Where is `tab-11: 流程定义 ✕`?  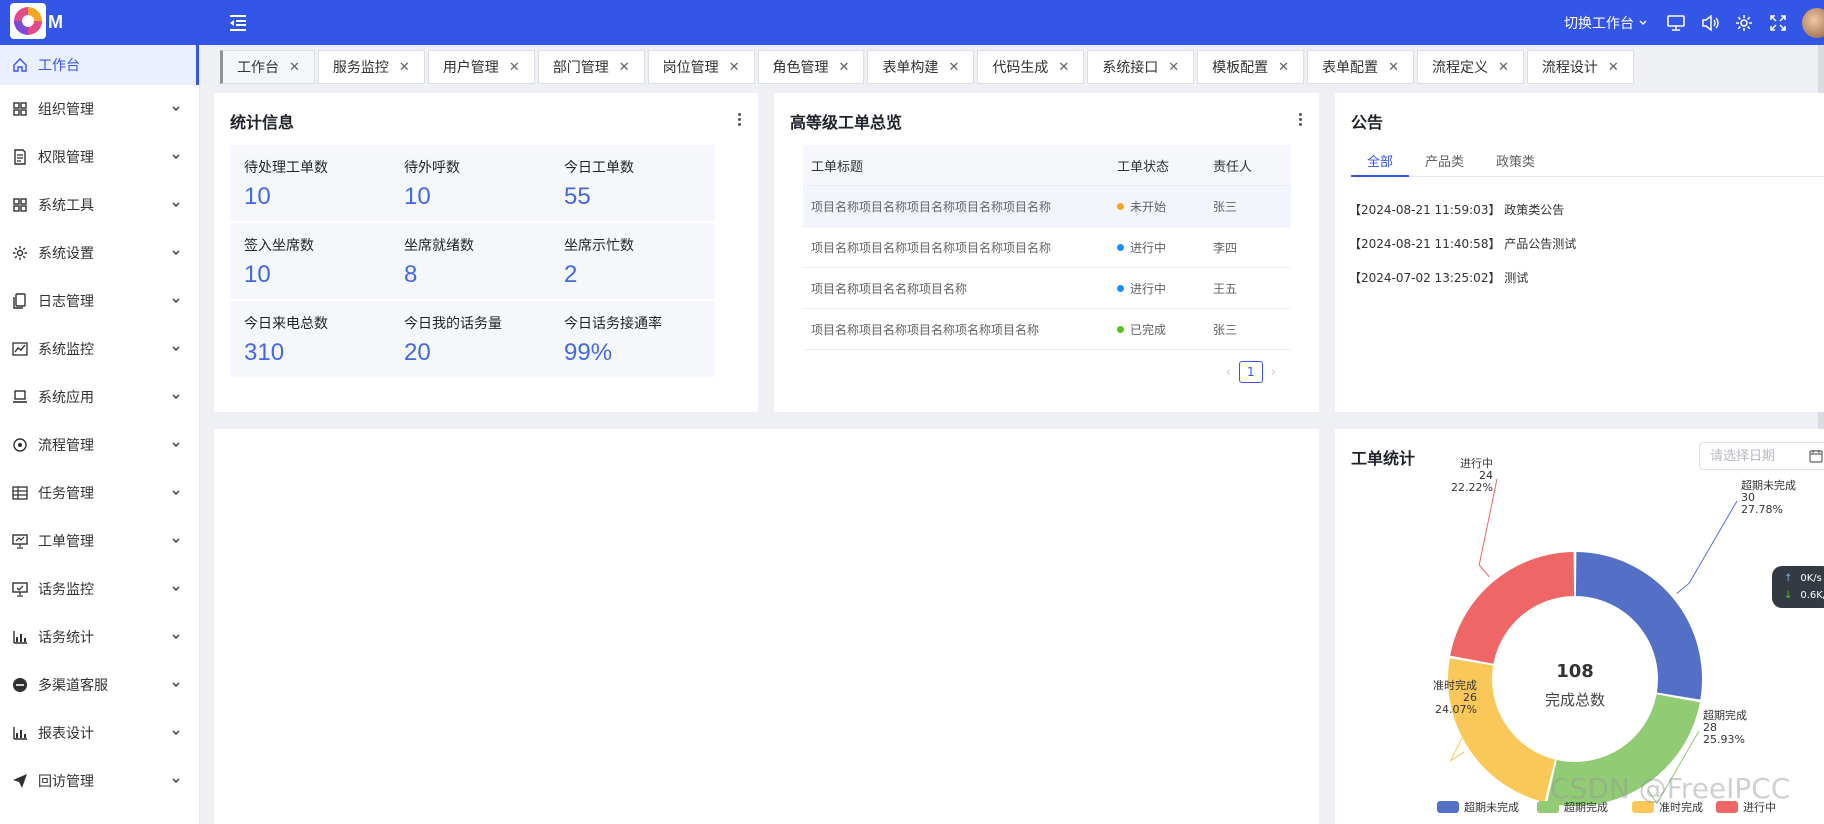 tab-11: 流程定义 ✕ is located at coordinates (1470, 67).